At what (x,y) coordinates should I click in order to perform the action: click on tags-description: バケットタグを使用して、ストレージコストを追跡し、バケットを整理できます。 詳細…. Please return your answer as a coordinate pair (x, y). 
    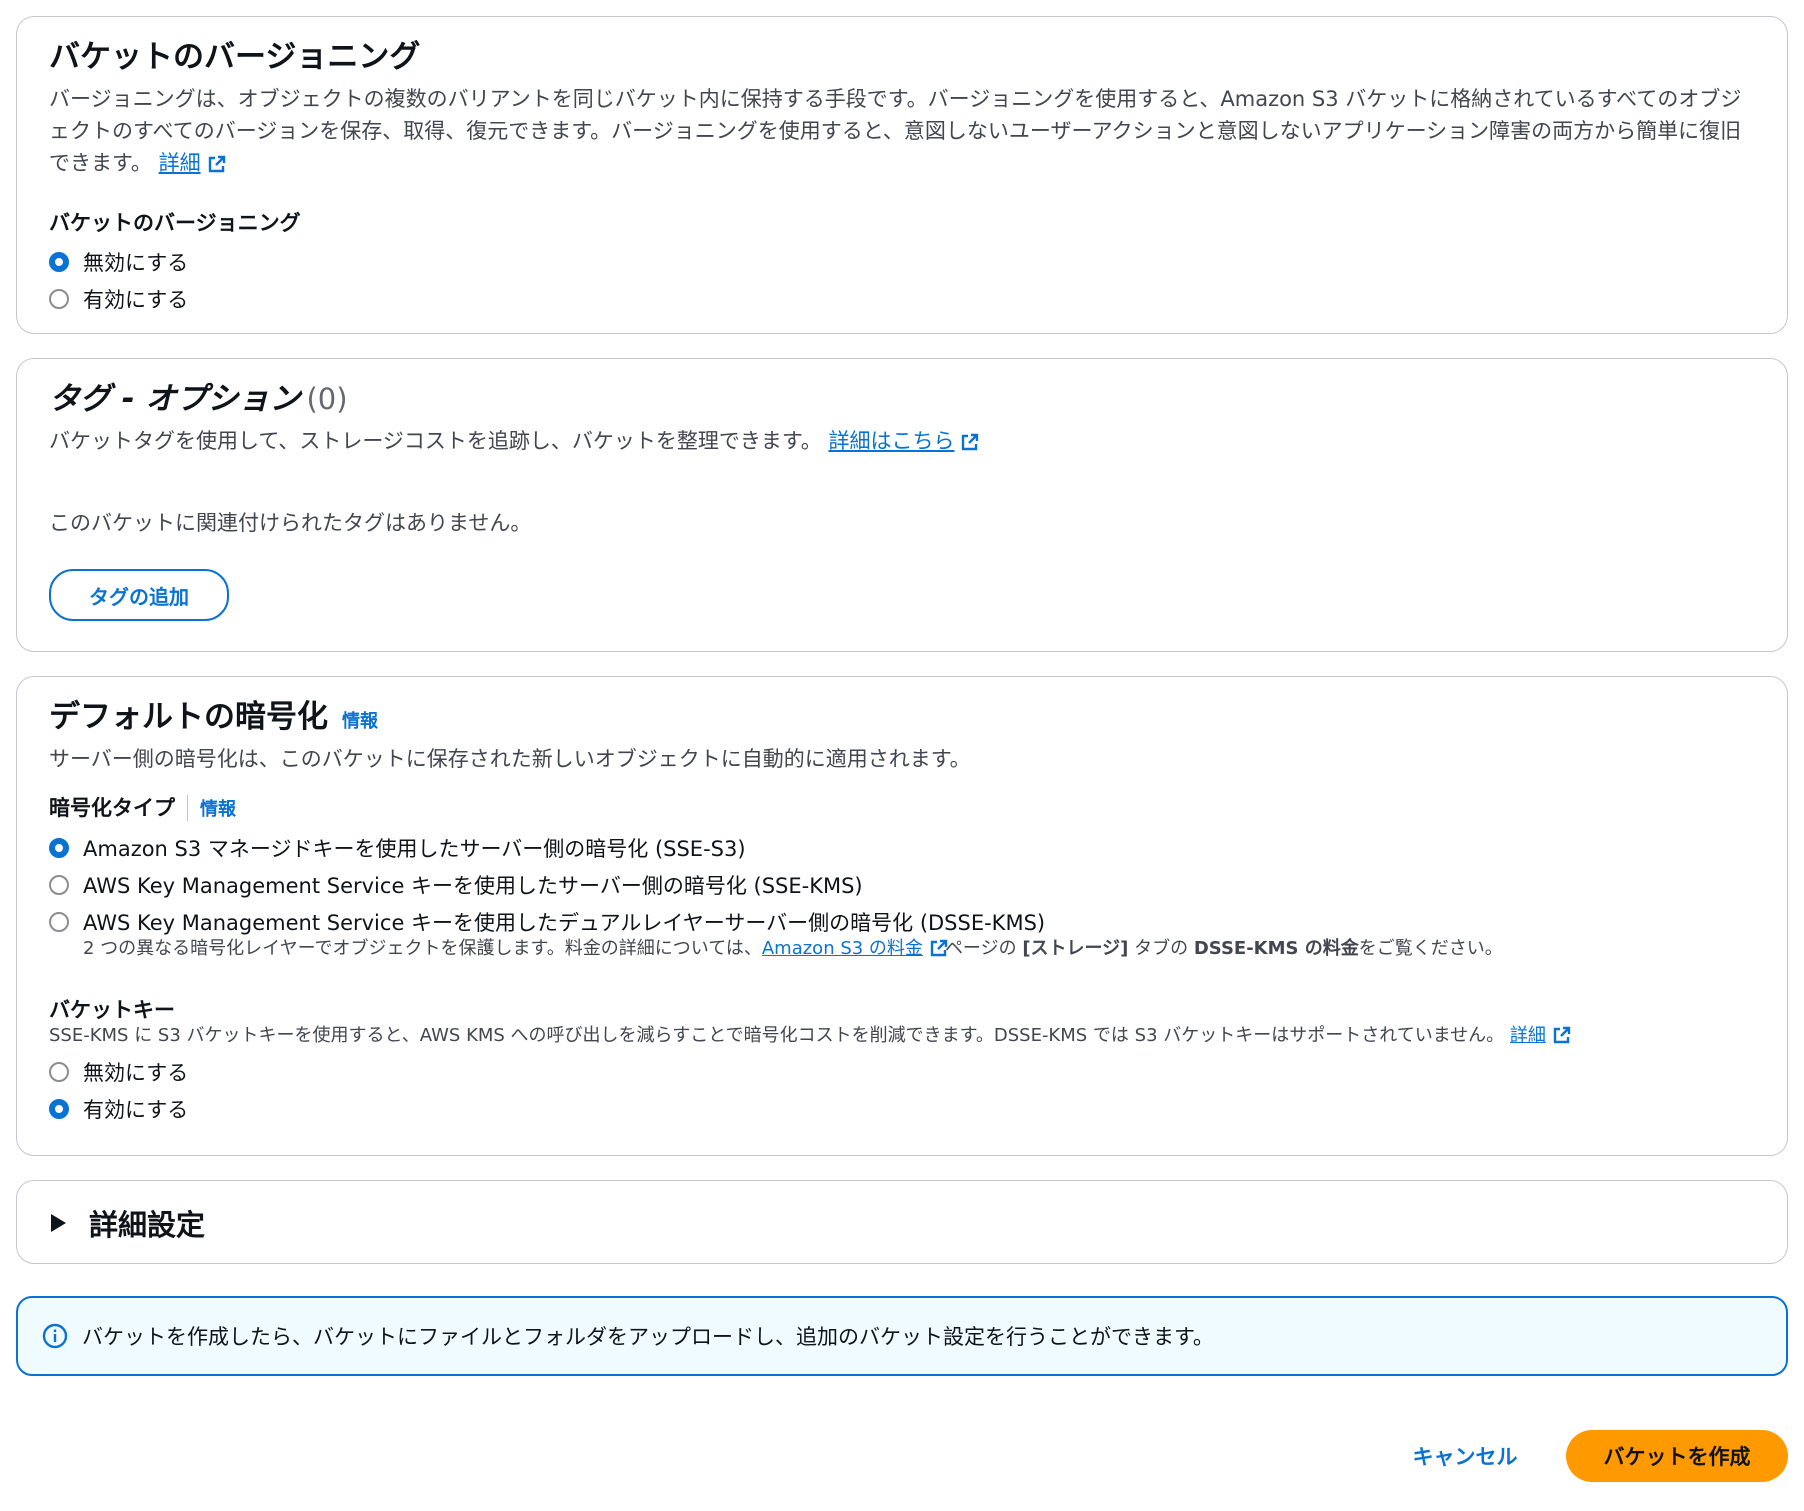
    Looking at the image, I should click on (514, 441).